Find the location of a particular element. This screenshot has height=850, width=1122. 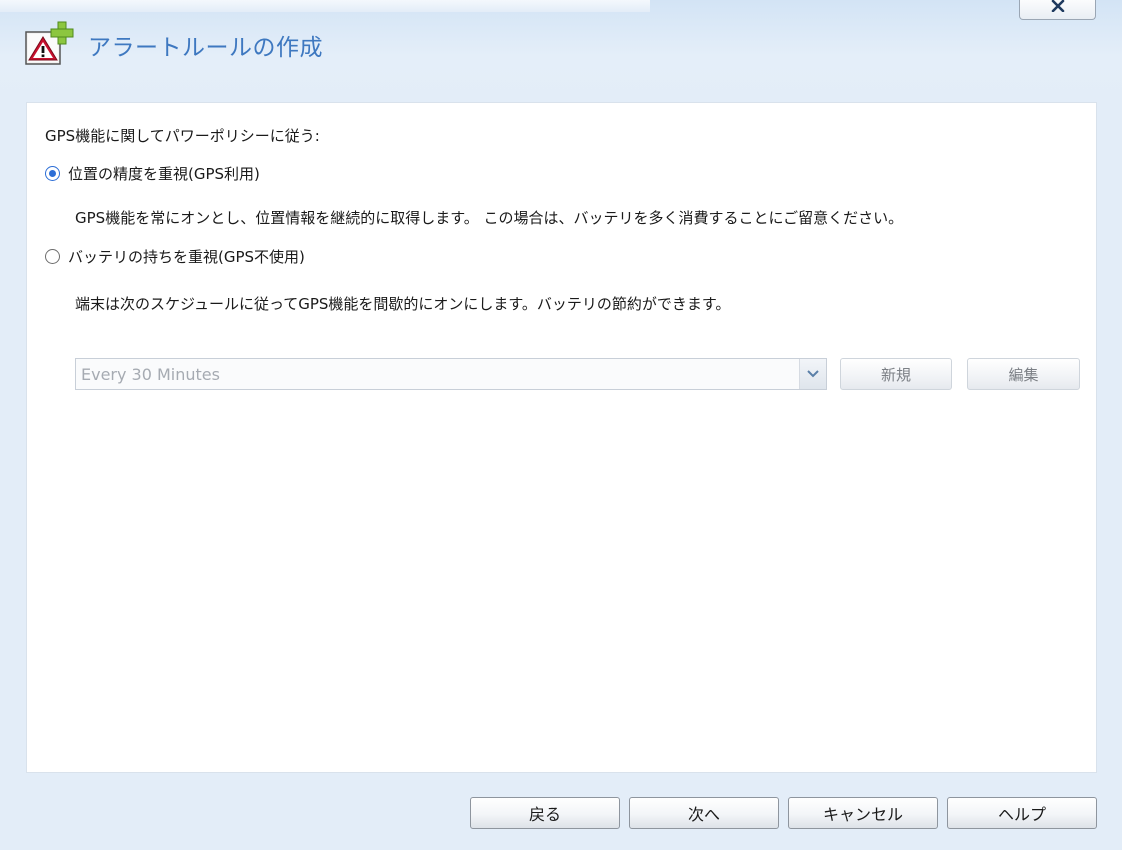

radio-option-battery: バッテリの持ちを重視(GPS不使用) is located at coordinates (175, 256).